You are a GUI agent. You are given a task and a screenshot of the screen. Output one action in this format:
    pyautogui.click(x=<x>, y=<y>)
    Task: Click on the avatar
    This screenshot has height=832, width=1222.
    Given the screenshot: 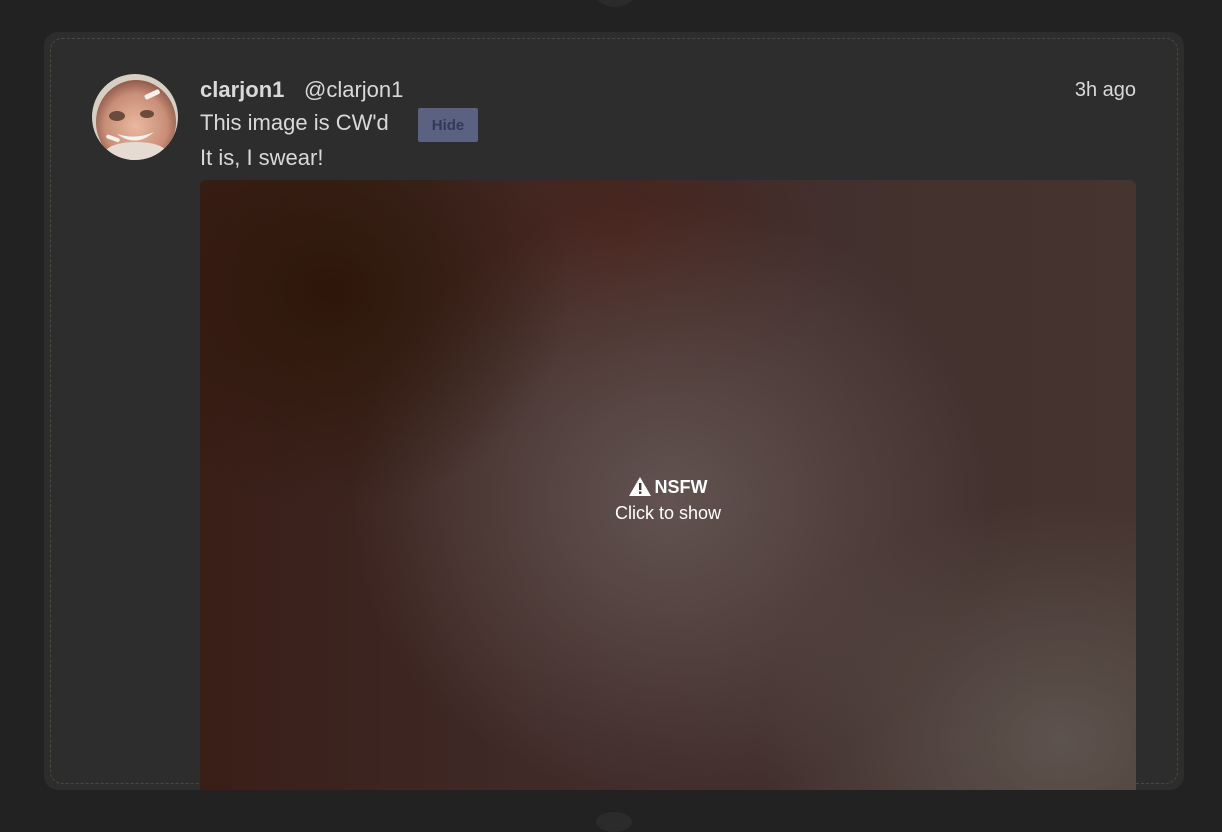 What is the action you would take?
    pyautogui.click(x=135, y=117)
    